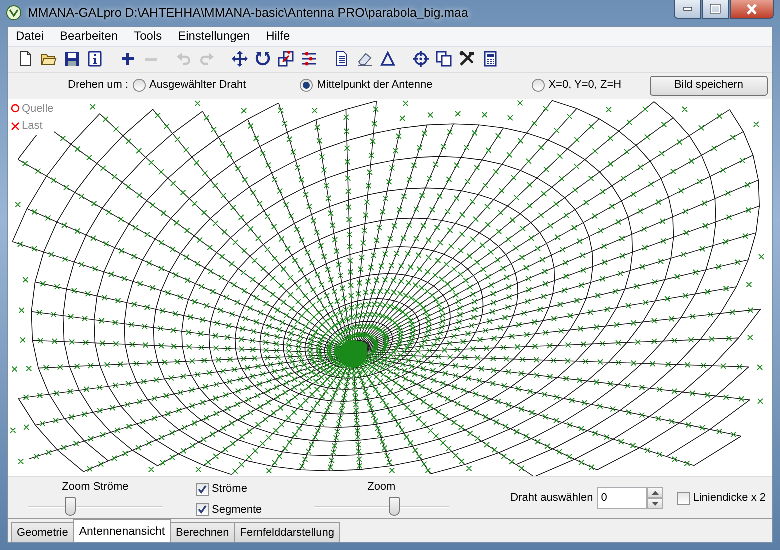  I want to click on maximize-icon, so click(715, 9).